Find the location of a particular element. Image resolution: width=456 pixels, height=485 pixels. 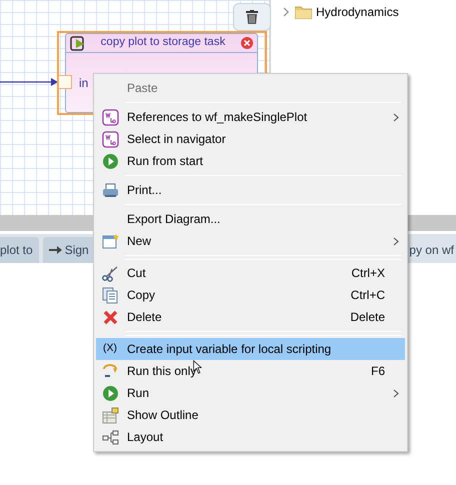

variable-icon: (X) is located at coordinates (110, 349).